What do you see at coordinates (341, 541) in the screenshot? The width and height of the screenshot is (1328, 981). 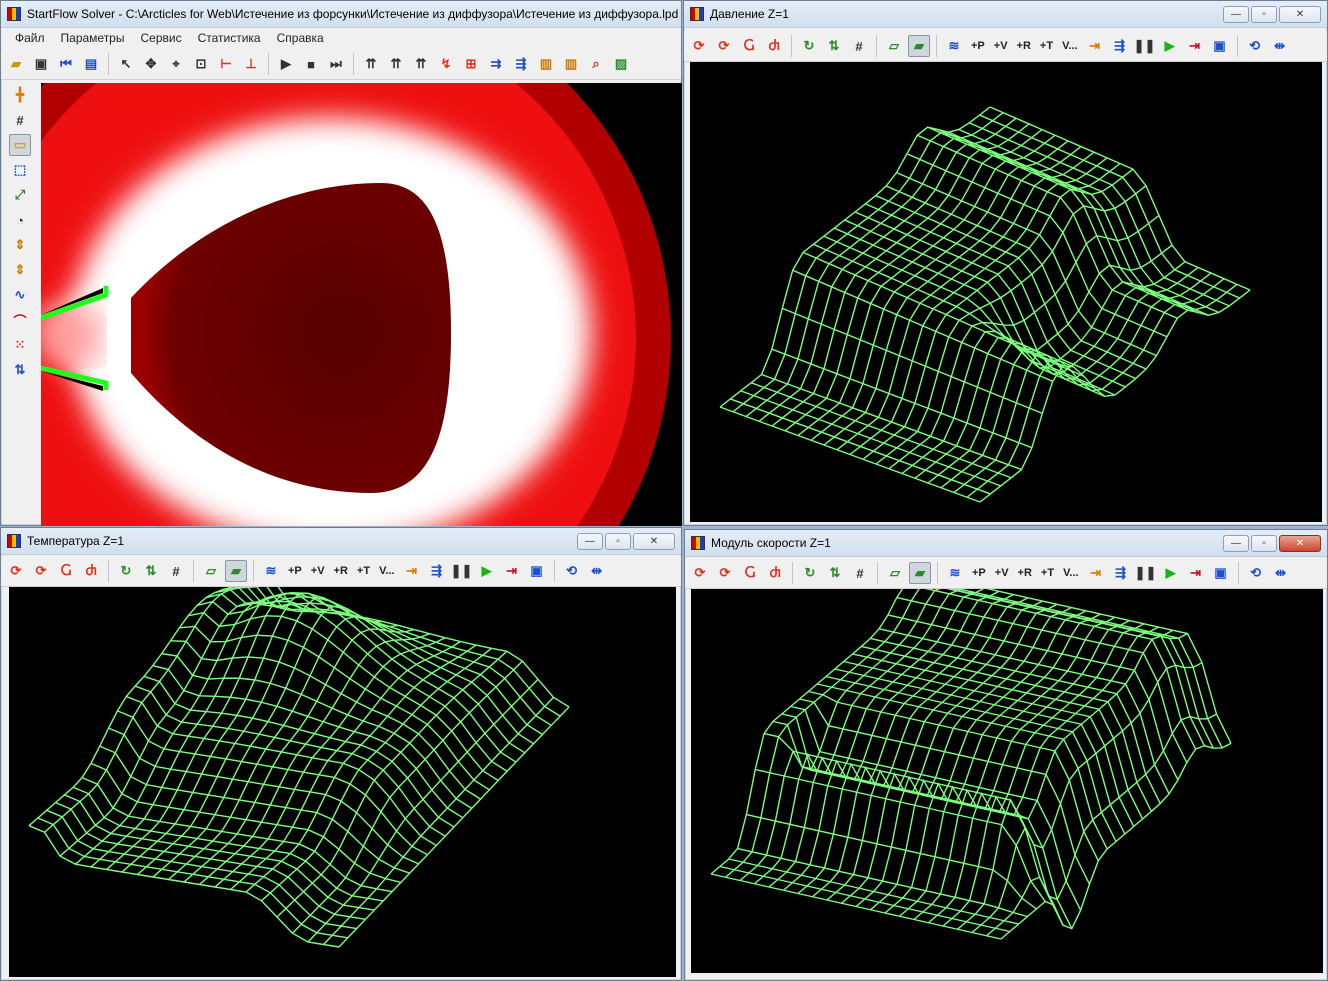 I see `temperature-titlebar: Температура Z=1 — ▫ ✕` at bounding box center [341, 541].